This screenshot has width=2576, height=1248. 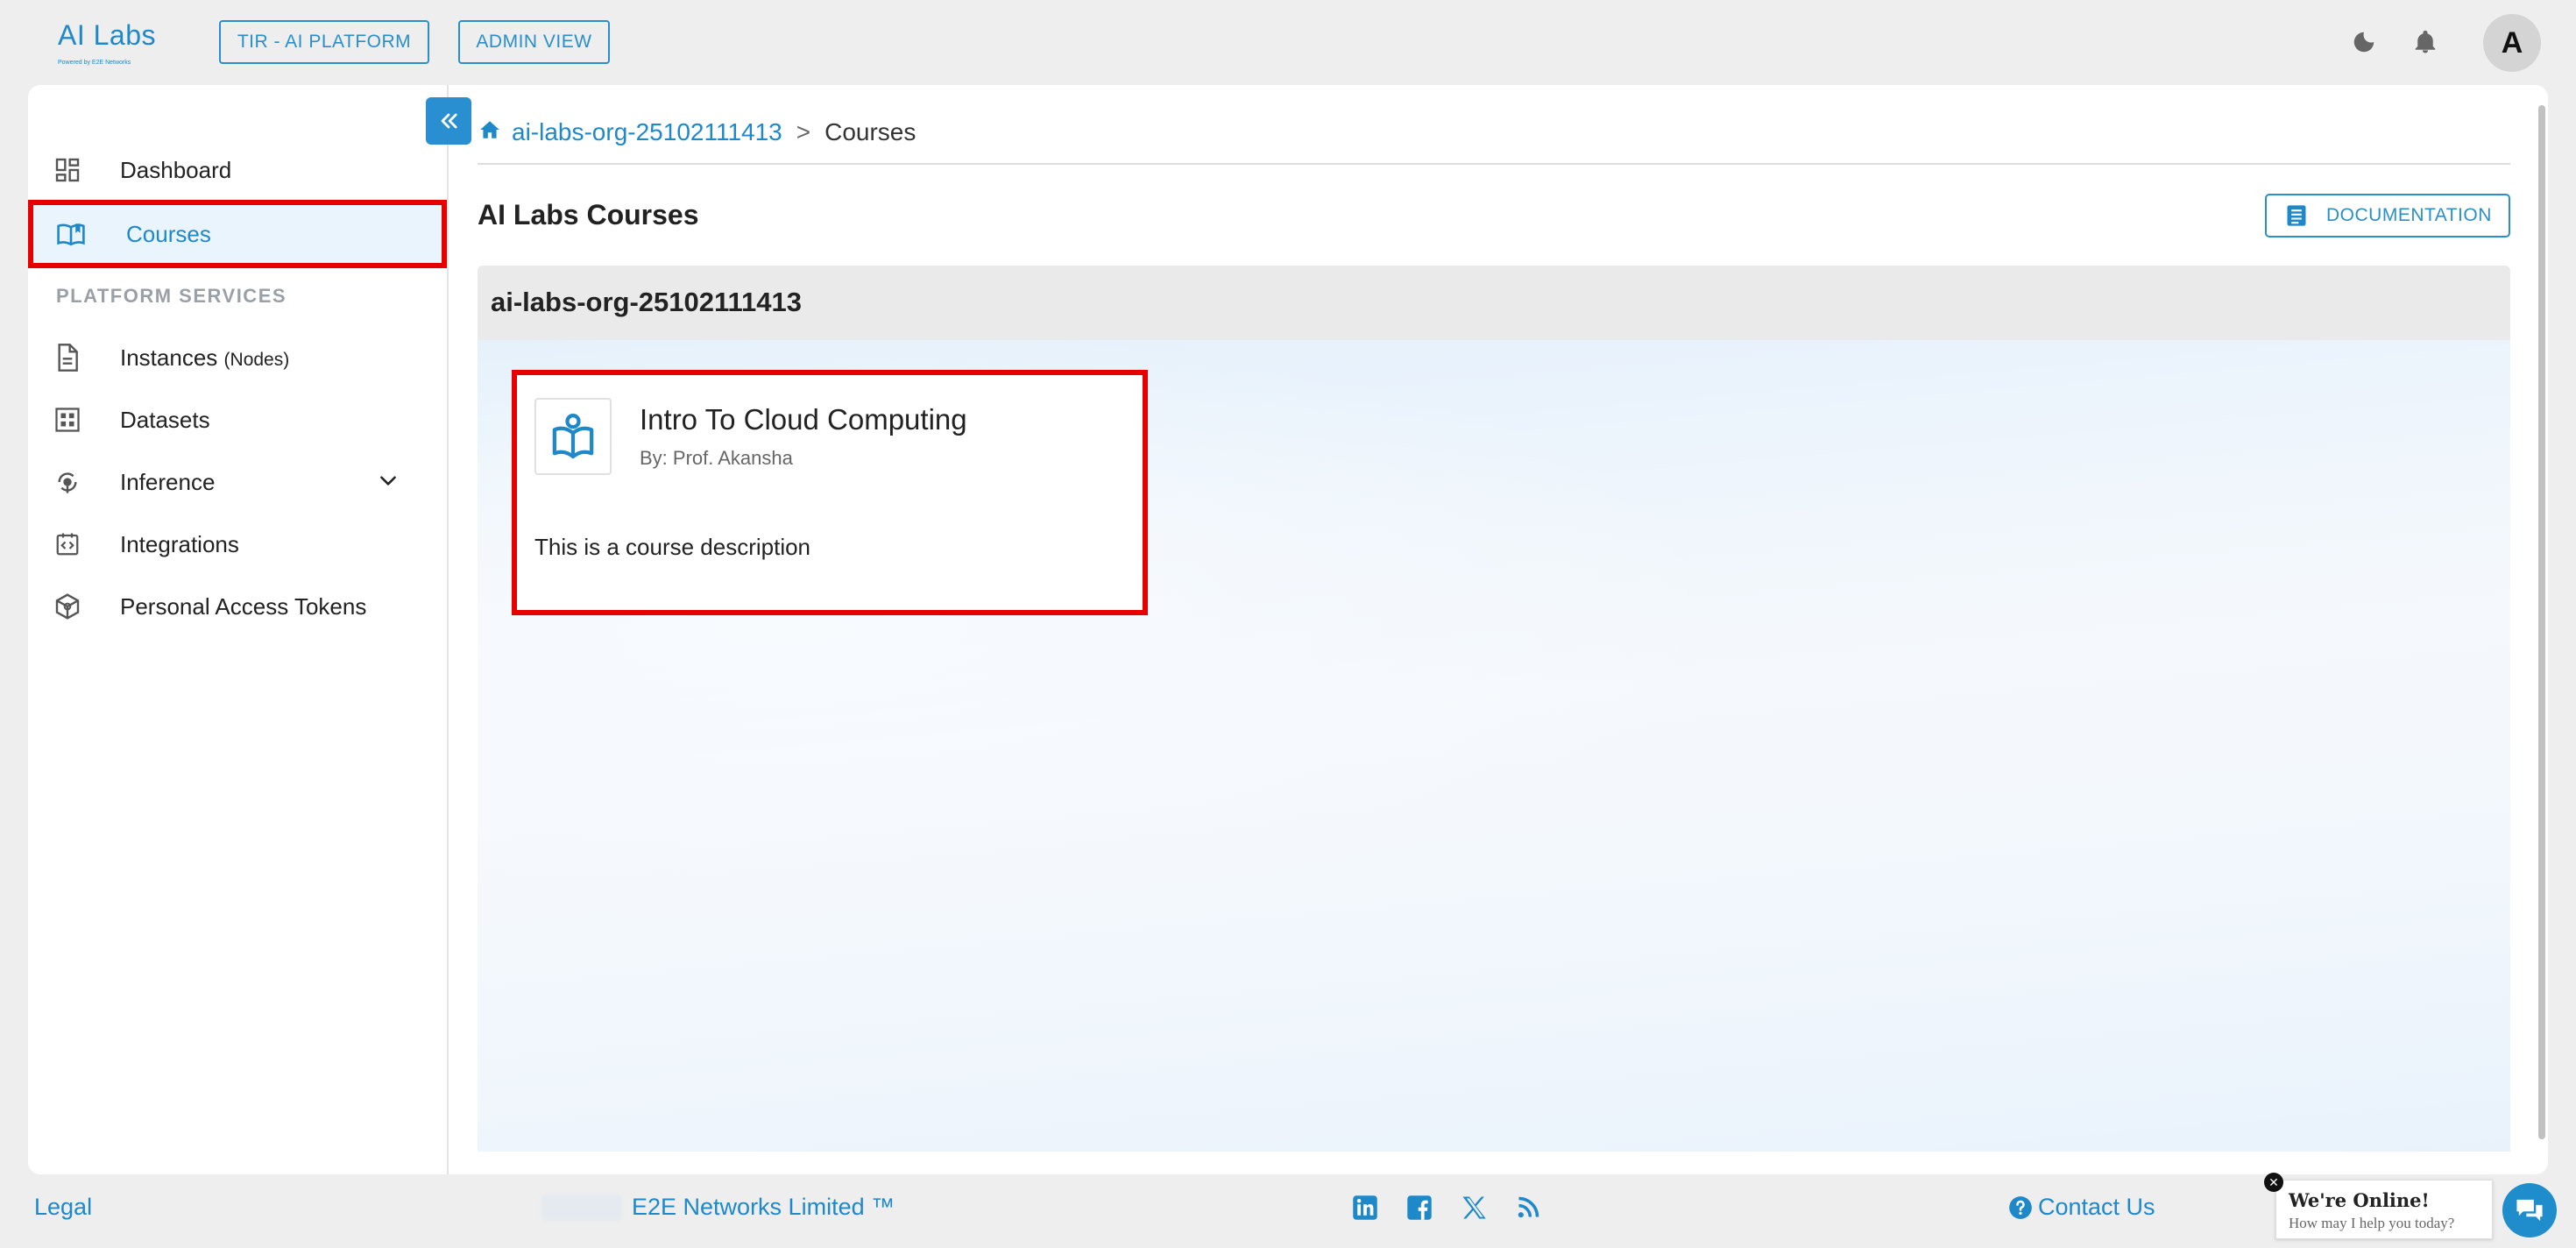 What do you see at coordinates (2409, 215) in the screenshot?
I see `documentation-label: DOCUMENTATION` at bounding box center [2409, 215].